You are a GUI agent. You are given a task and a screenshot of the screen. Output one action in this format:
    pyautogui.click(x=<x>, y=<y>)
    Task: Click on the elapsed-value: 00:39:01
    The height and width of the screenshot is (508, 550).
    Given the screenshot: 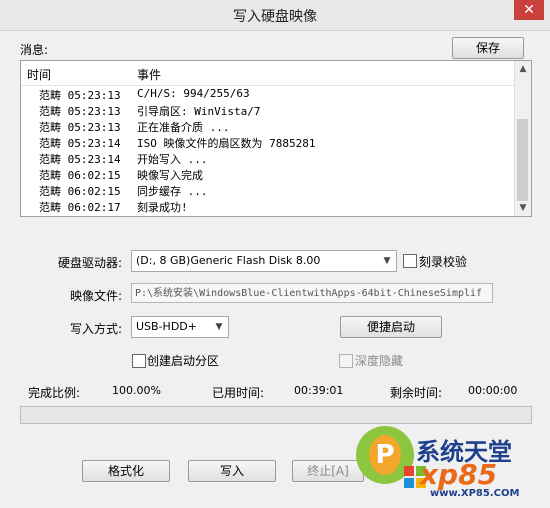 What is the action you would take?
    pyautogui.click(x=319, y=390)
    